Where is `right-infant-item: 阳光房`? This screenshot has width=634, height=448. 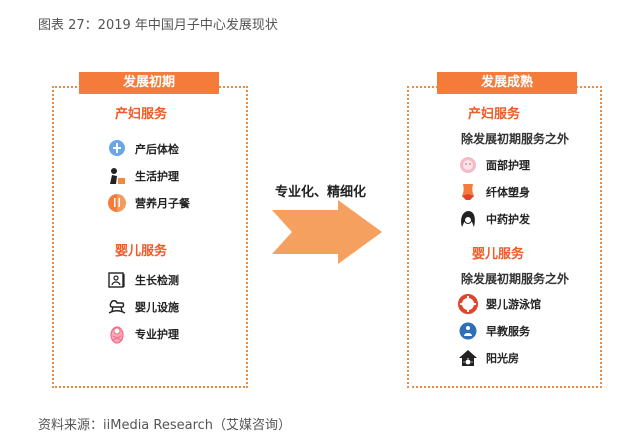 right-infant-item: 阳光房 is located at coordinates (488, 358).